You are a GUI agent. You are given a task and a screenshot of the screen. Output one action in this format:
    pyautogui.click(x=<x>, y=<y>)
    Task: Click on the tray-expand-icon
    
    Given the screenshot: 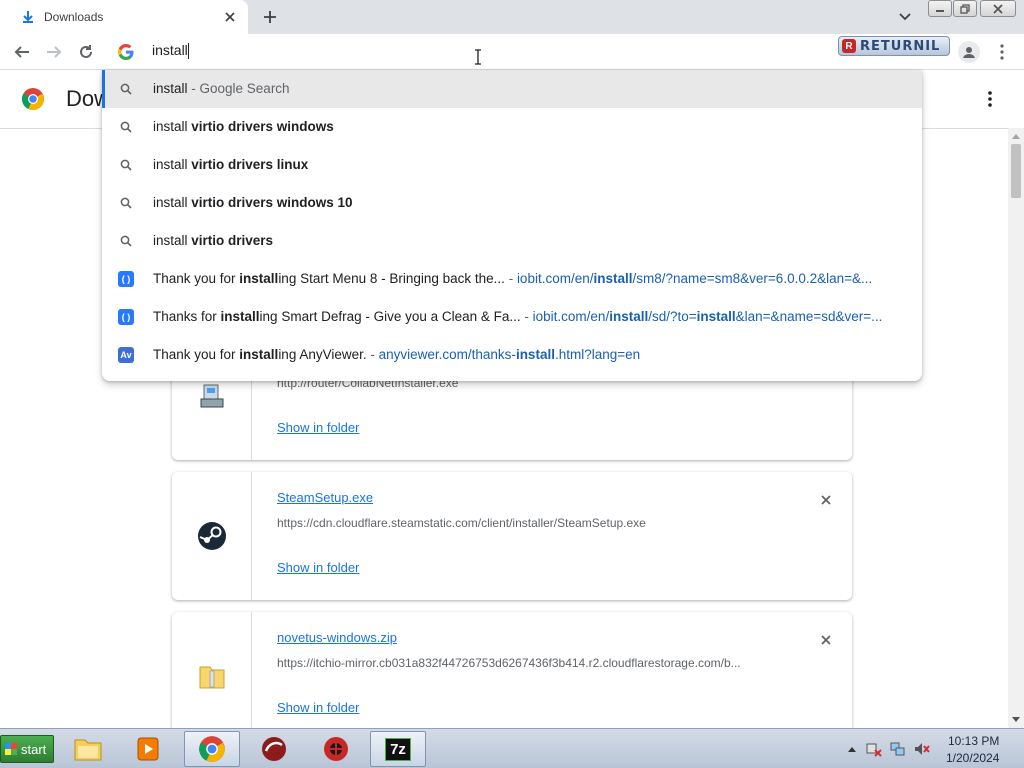 What is the action you would take?
    pyautogui.click(x=852, y=749)
    